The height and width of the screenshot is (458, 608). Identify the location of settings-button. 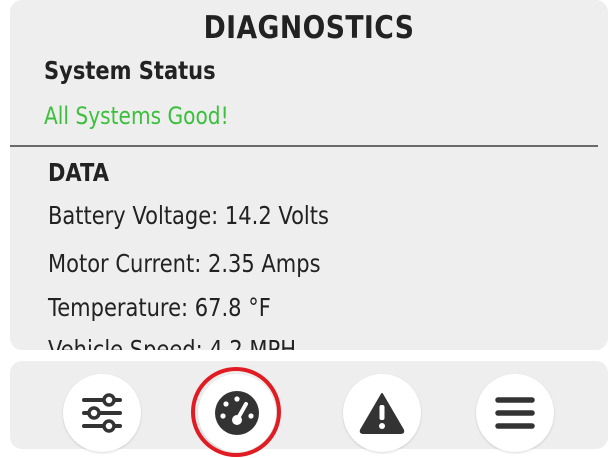
(102, 413).